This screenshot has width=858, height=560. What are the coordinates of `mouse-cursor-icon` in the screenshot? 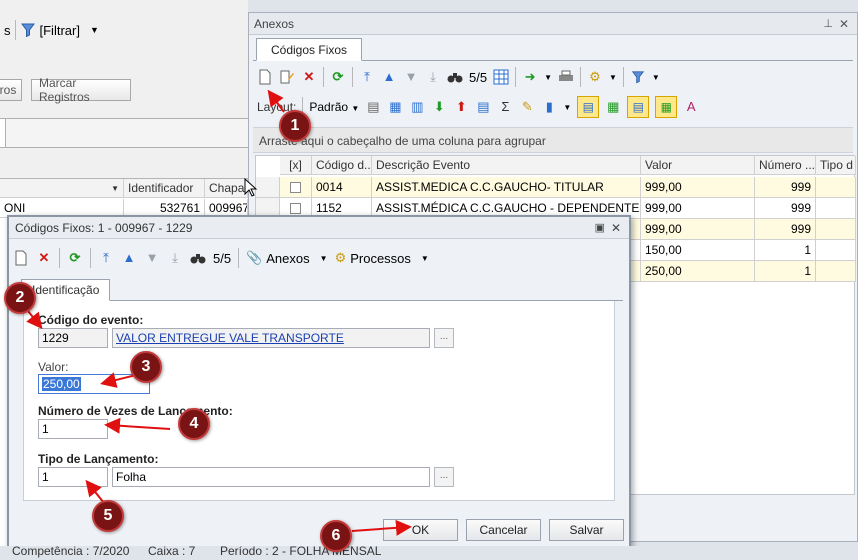 It's located at (251, 187).